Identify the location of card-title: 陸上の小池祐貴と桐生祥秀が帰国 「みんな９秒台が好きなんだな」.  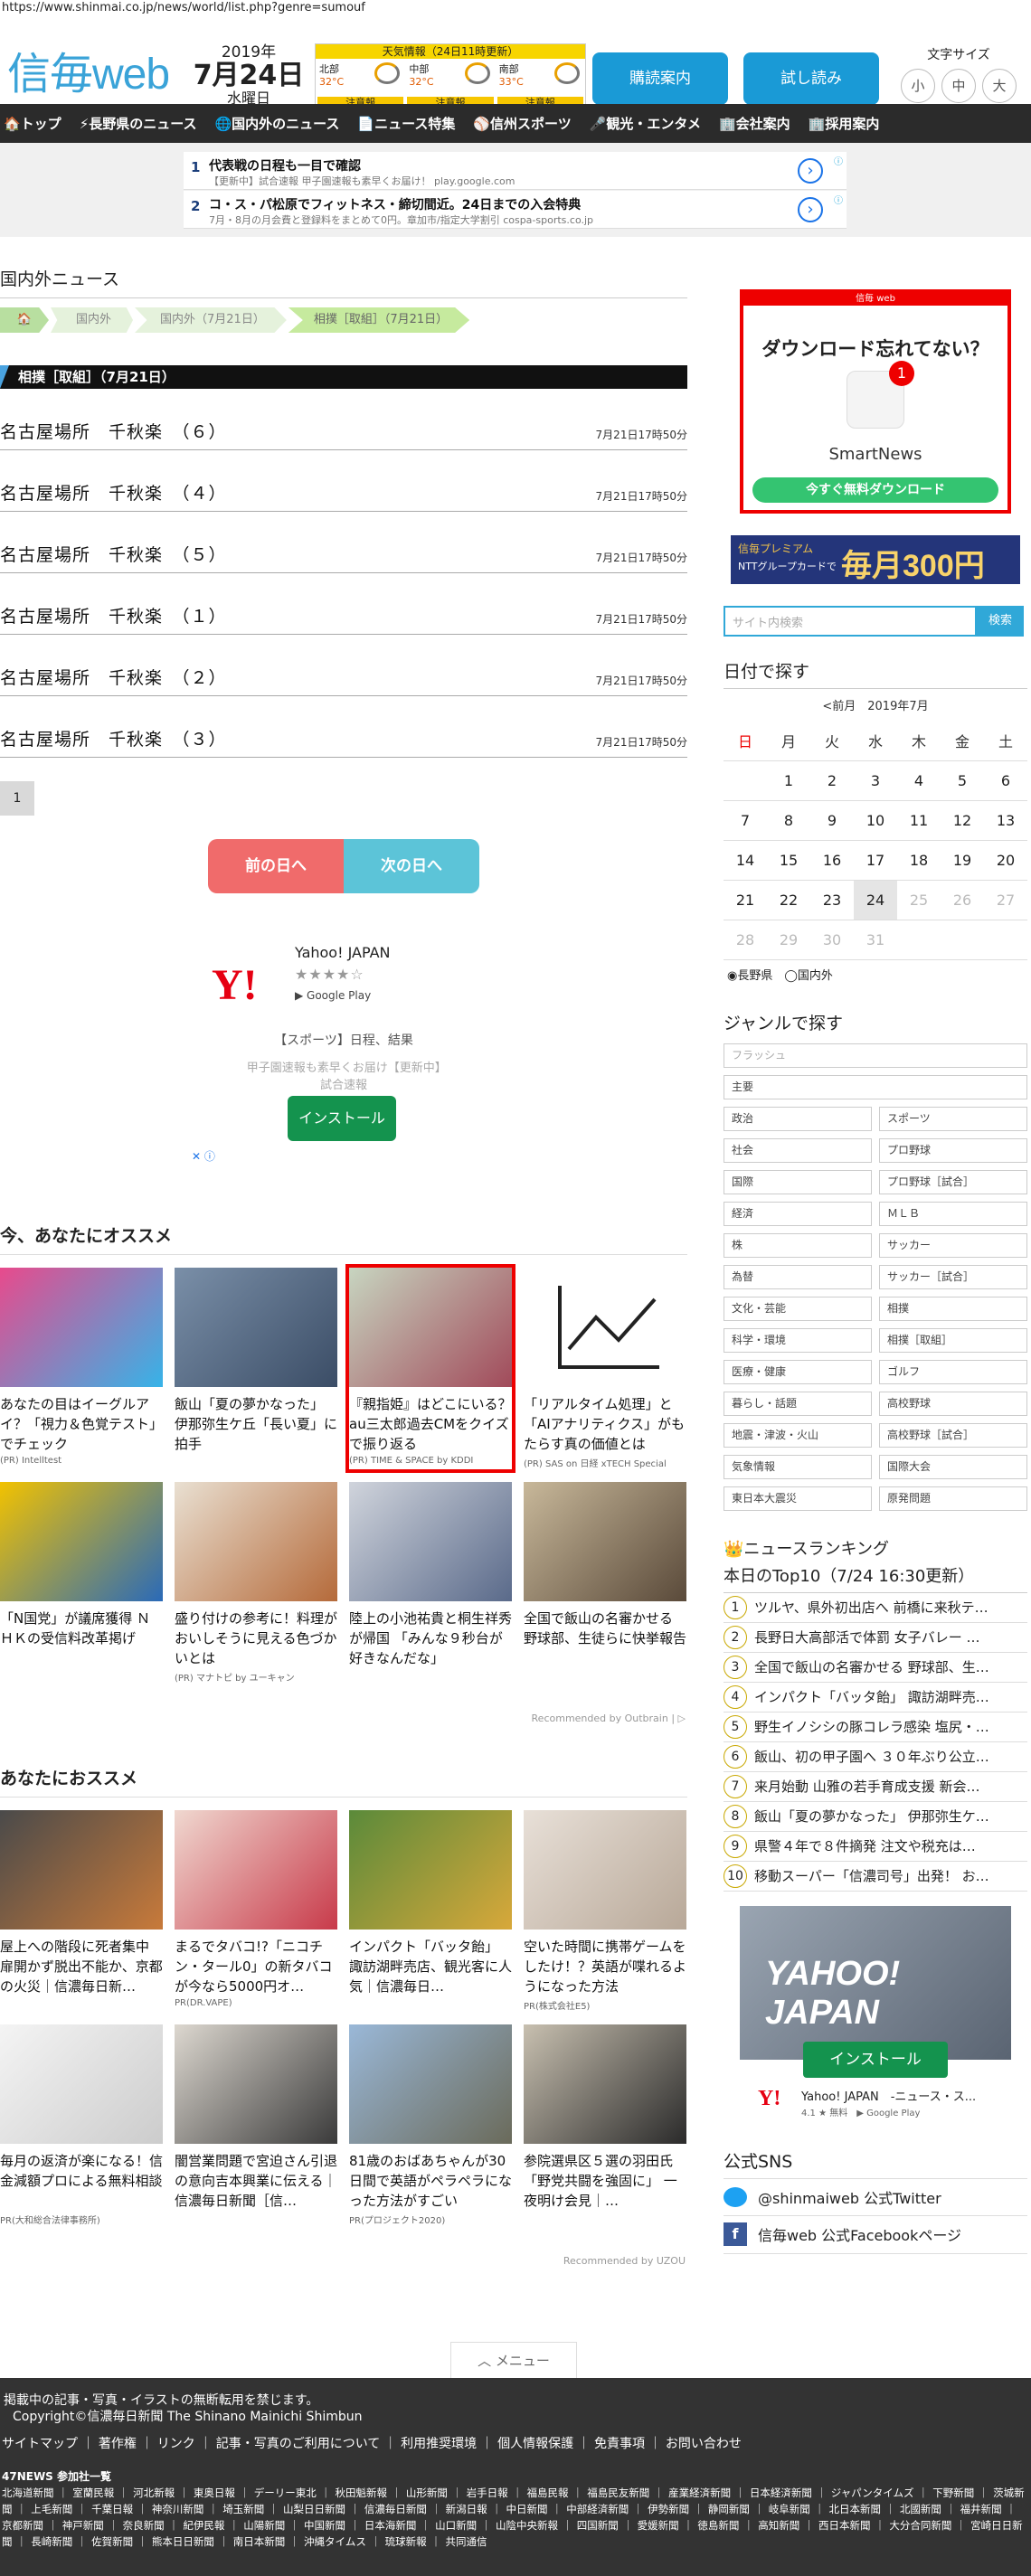
(430, 1638).